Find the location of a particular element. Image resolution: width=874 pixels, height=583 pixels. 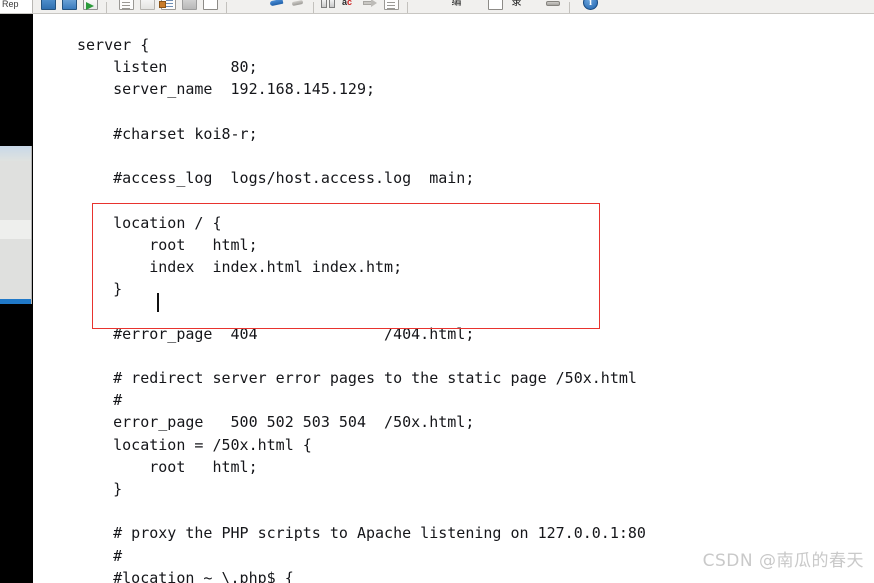

word-wrap-icon is located at coordinates (371, 6).